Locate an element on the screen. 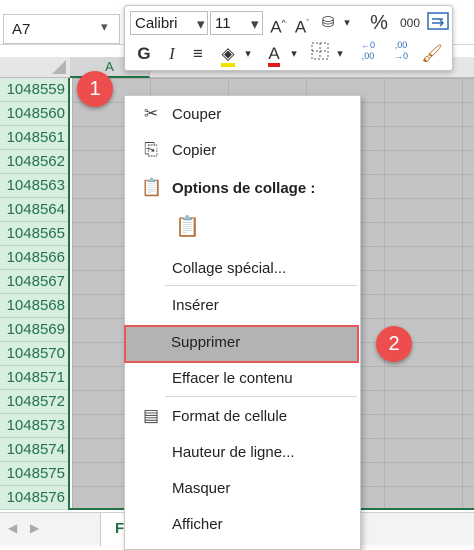 This screenshot has width=474, height=550. font-name-dropdown: Calibri ▾ is located at coordinates (169, 23).